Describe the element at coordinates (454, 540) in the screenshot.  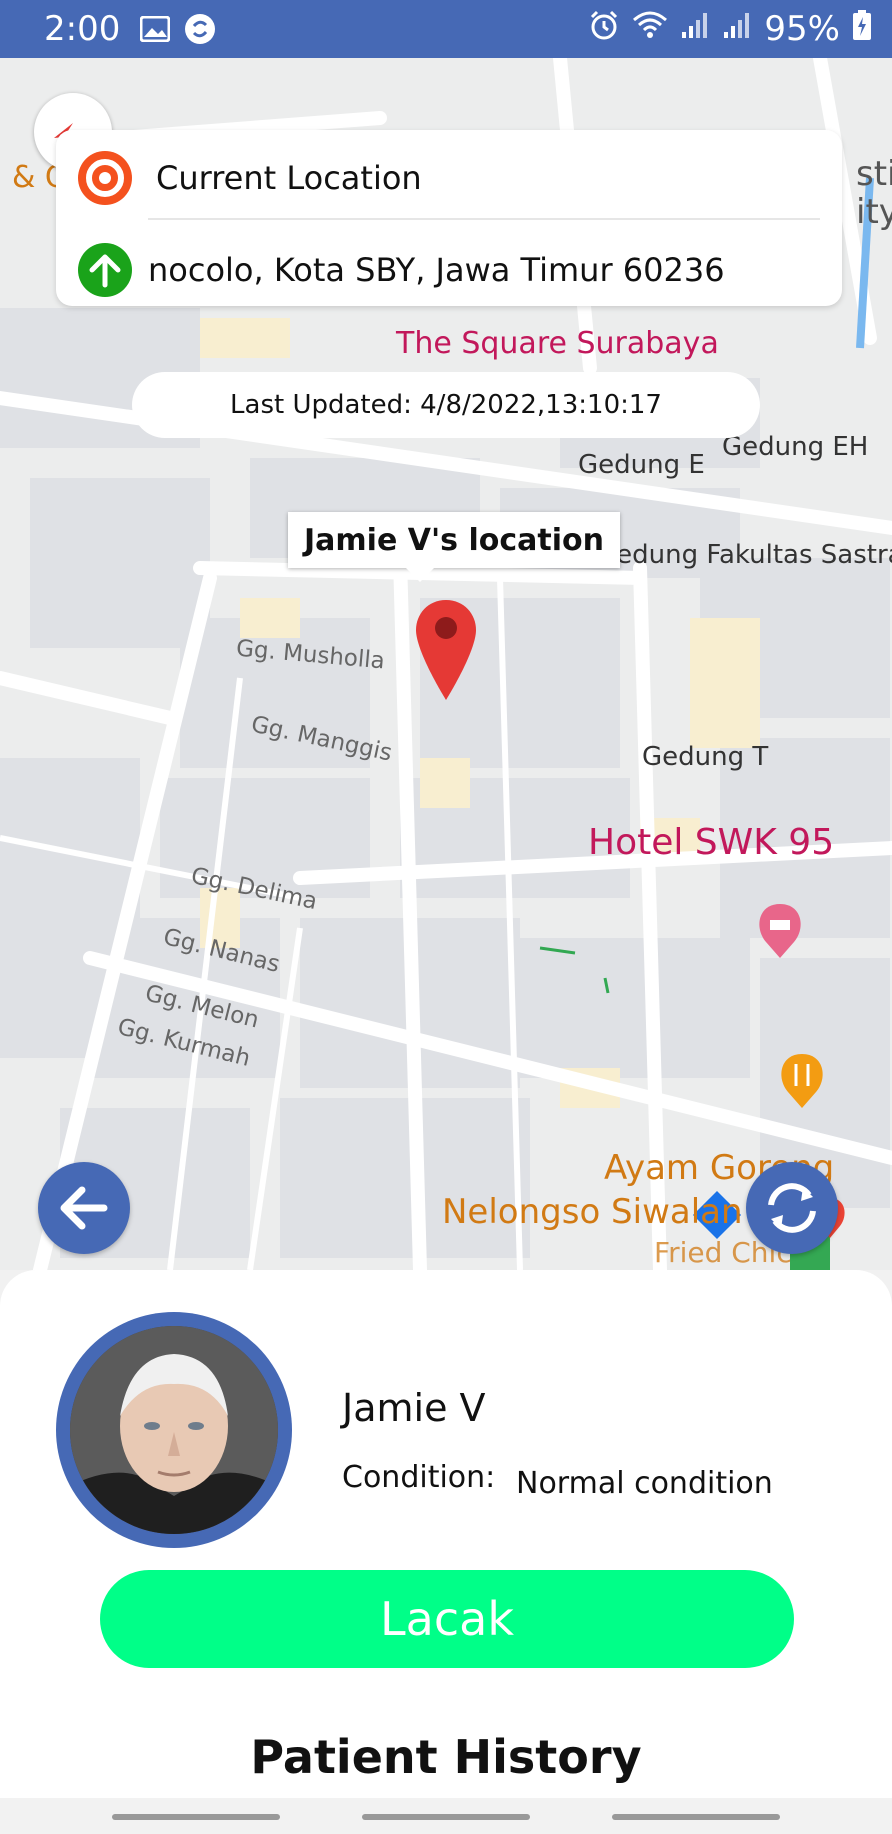
I see `marker-title: Jamie V's location` at that location.